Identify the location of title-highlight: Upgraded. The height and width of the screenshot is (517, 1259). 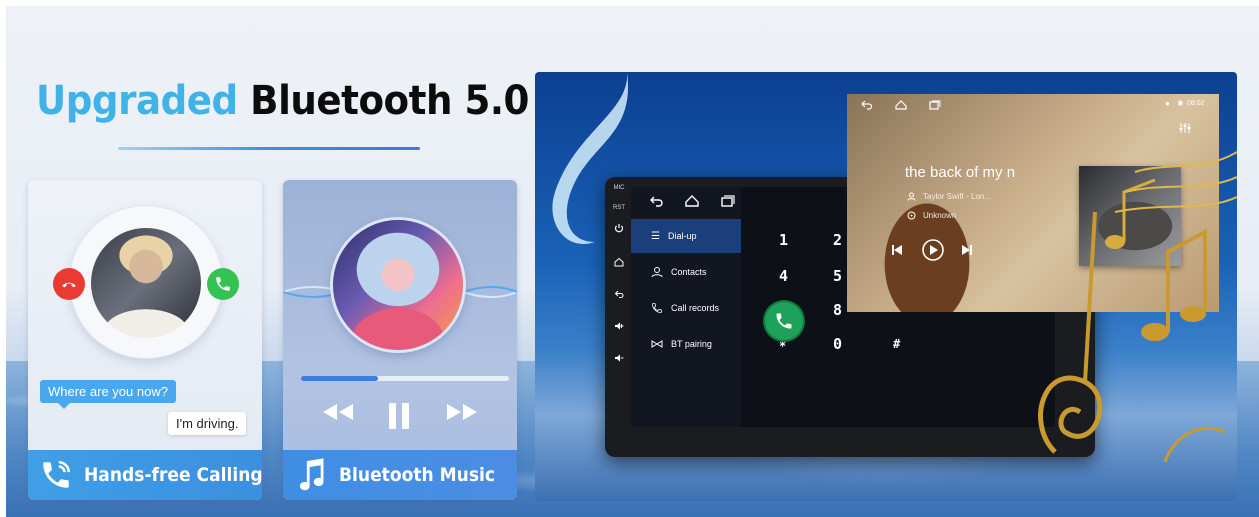
(137, 101).